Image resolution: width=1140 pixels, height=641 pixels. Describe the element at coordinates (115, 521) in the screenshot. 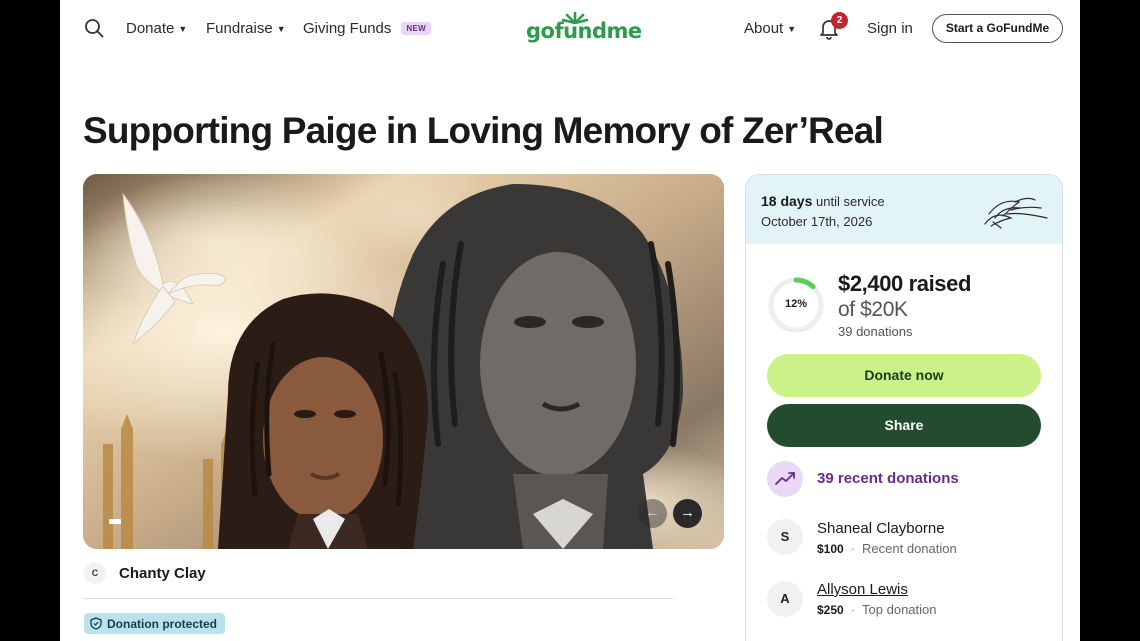

I see `carousel-indicator` at that location.